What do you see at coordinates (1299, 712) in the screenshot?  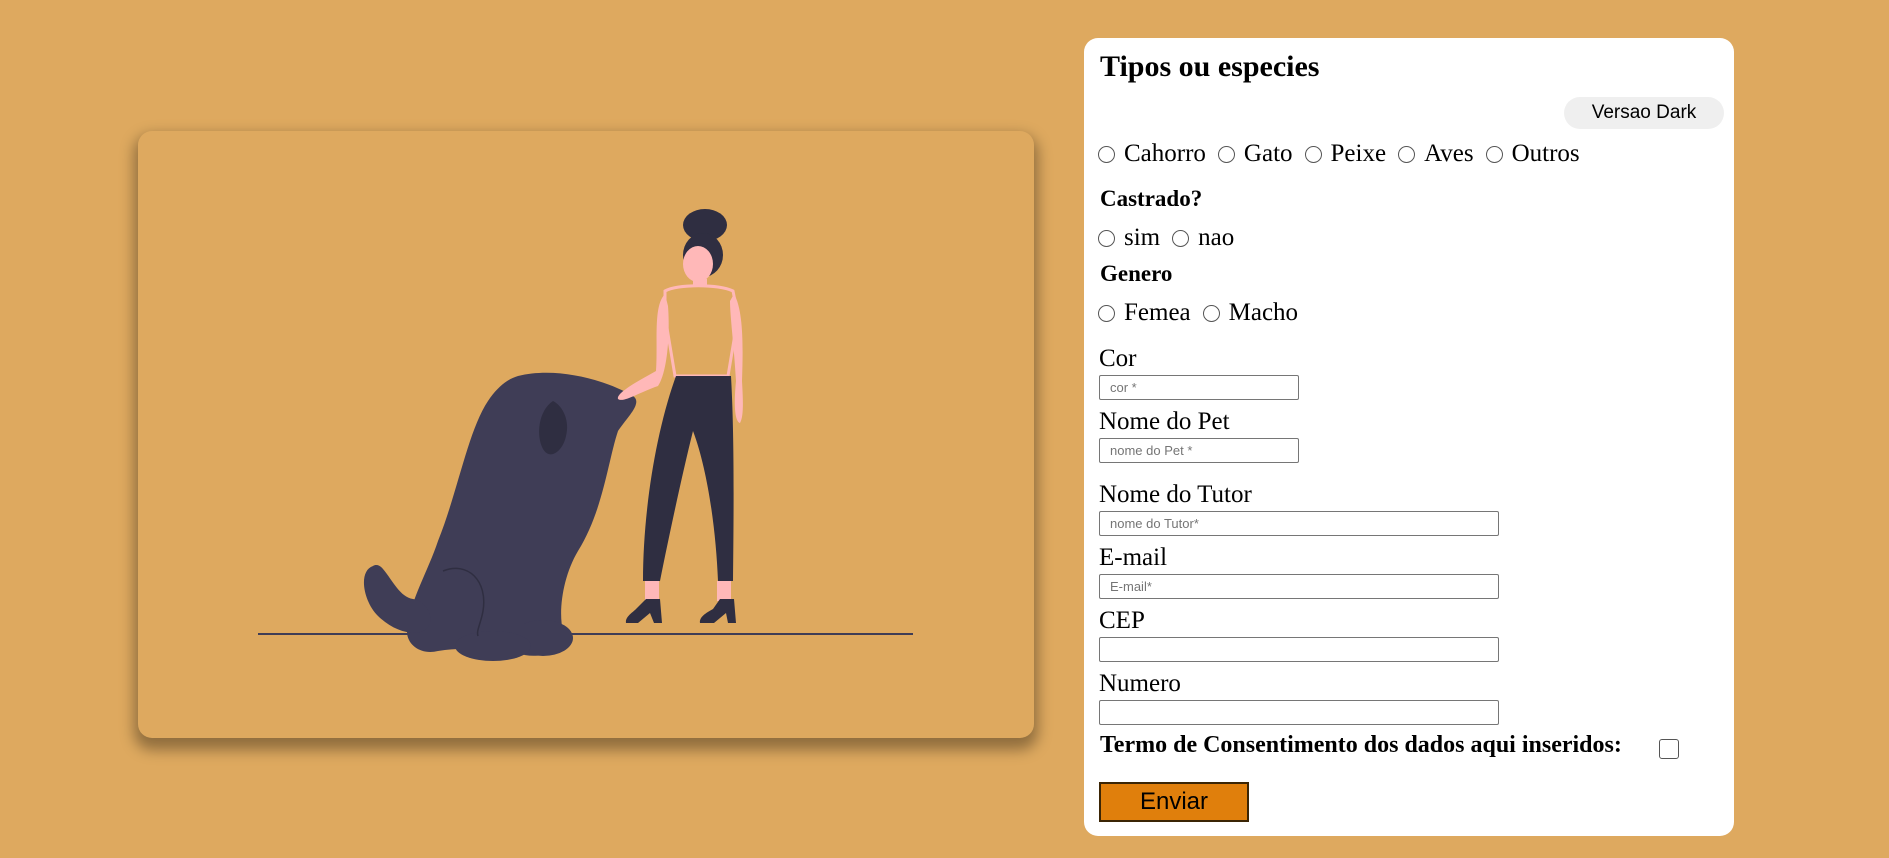 I see `number-input` at bounding box center [1299, 712].